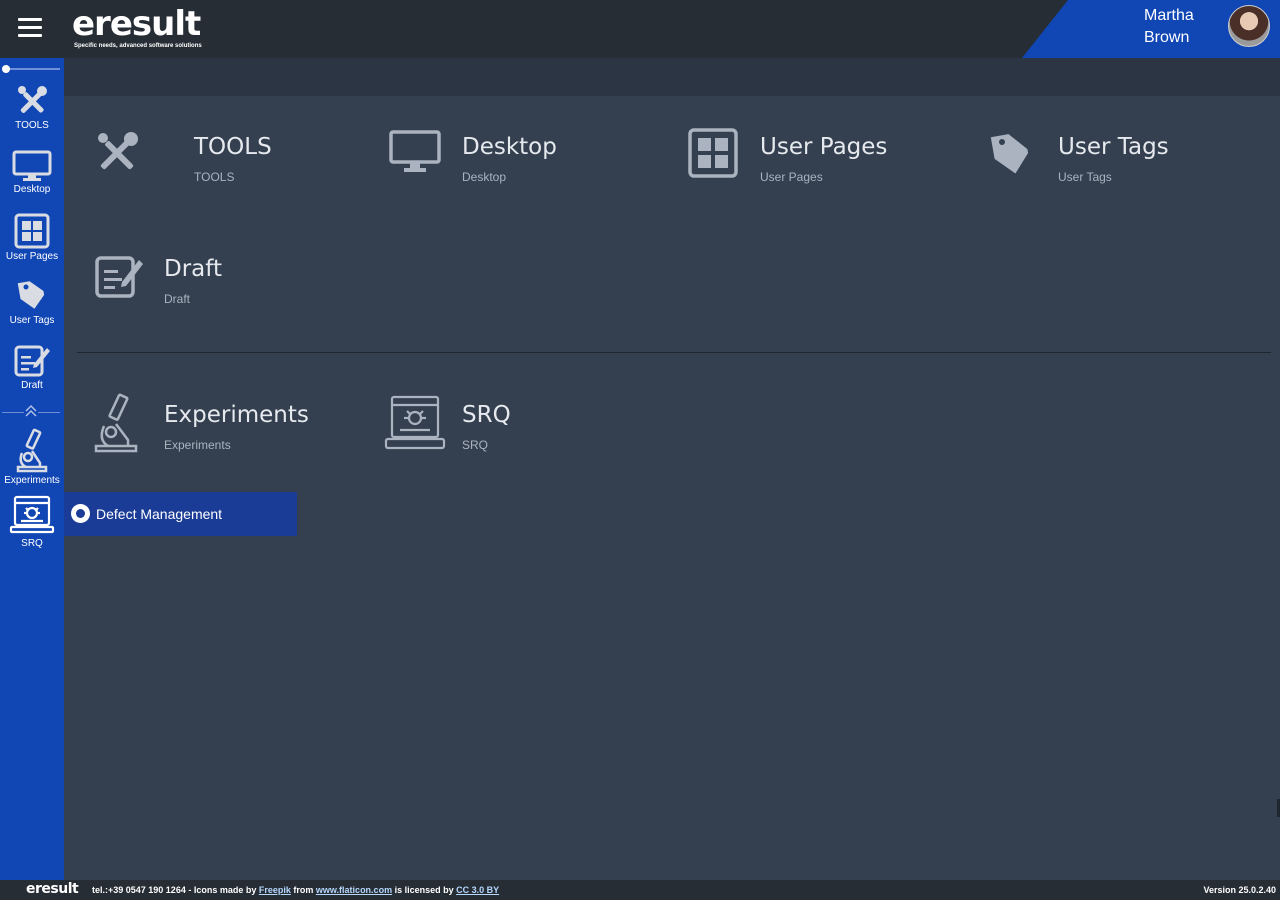  Describe the element at coordinates (534, 170) in the screenshot. I see `tile-desktop: Desktop Desktop` at that location.